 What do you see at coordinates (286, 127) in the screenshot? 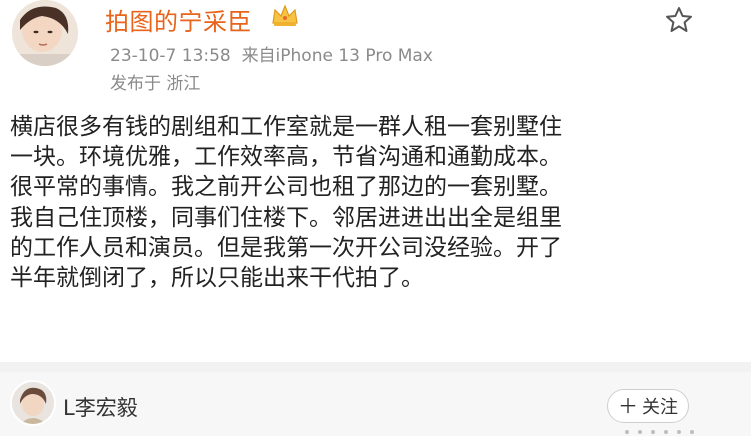
I see `post-body-line: 横店很多有钱的剧组和工作室就是一群人租一套别墅住` at bounding box center [286, 127].